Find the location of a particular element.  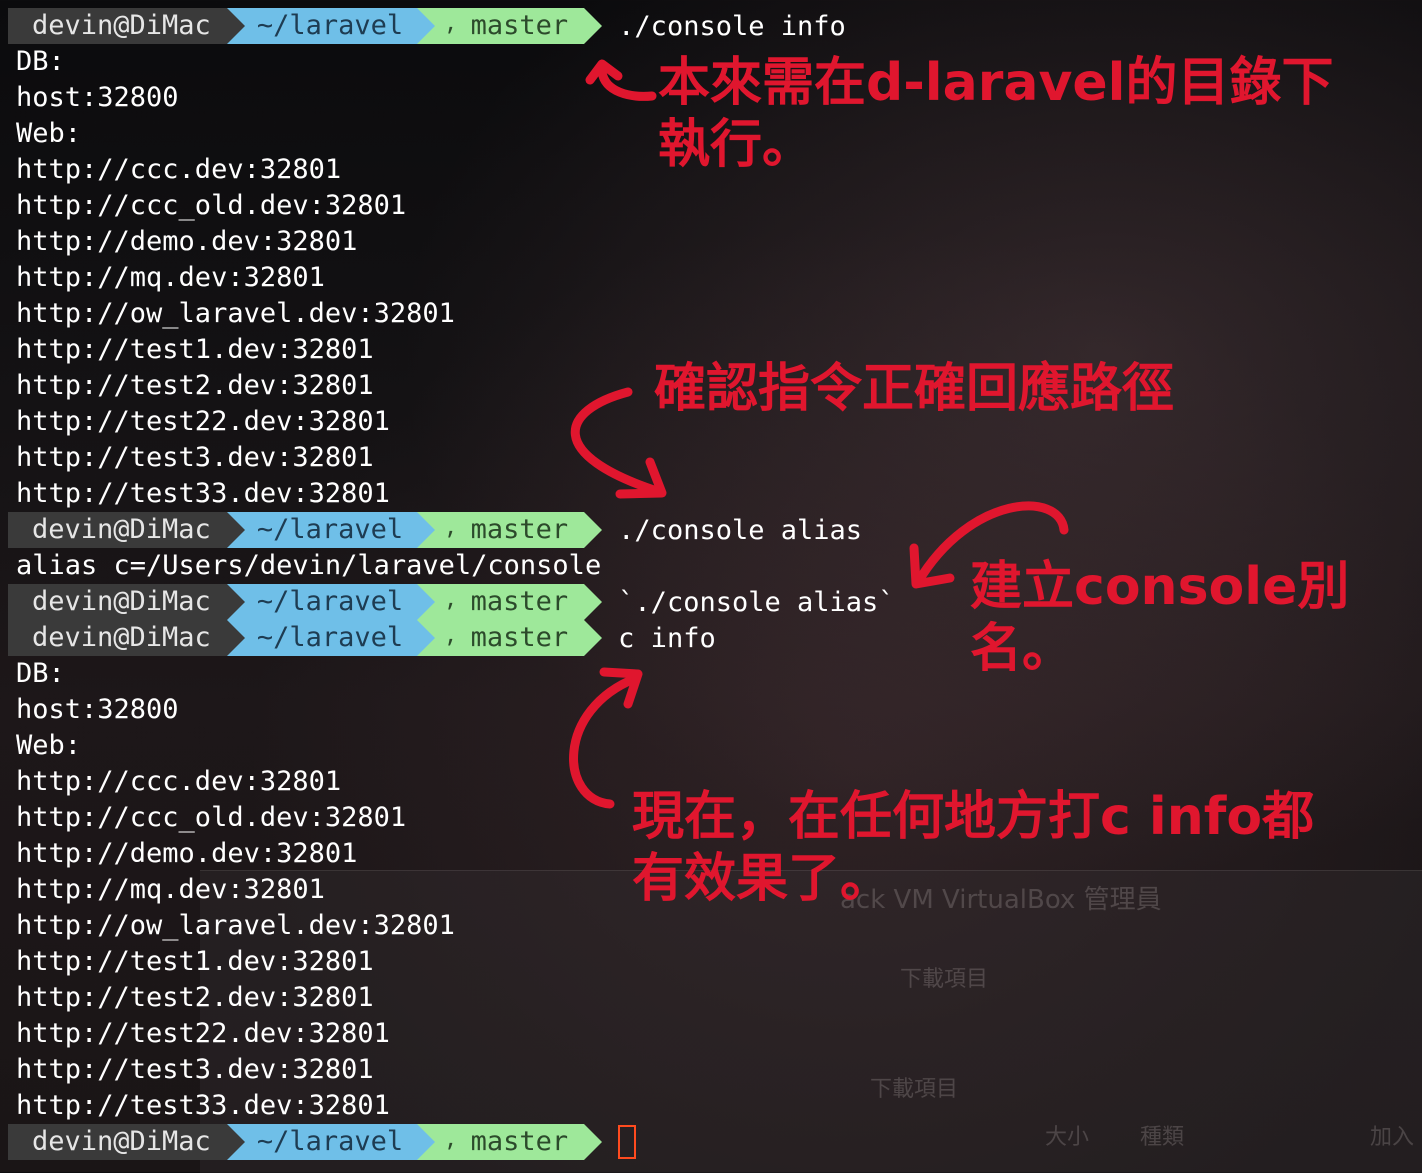

annotation-note-original-dir: 本來需在d-laravel的目錄下 執行。 is located at coordinates (996, 114).